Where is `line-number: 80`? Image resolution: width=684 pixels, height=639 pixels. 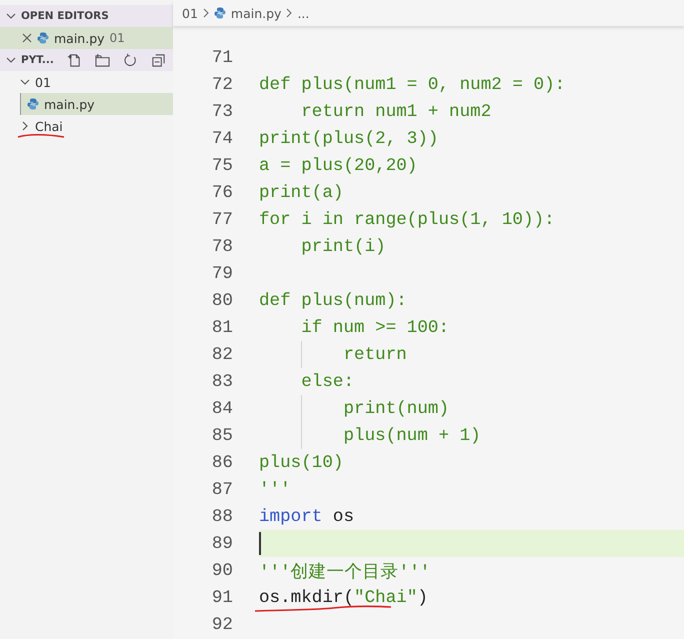
line-number: 80 is located at coordinates (221, 300).